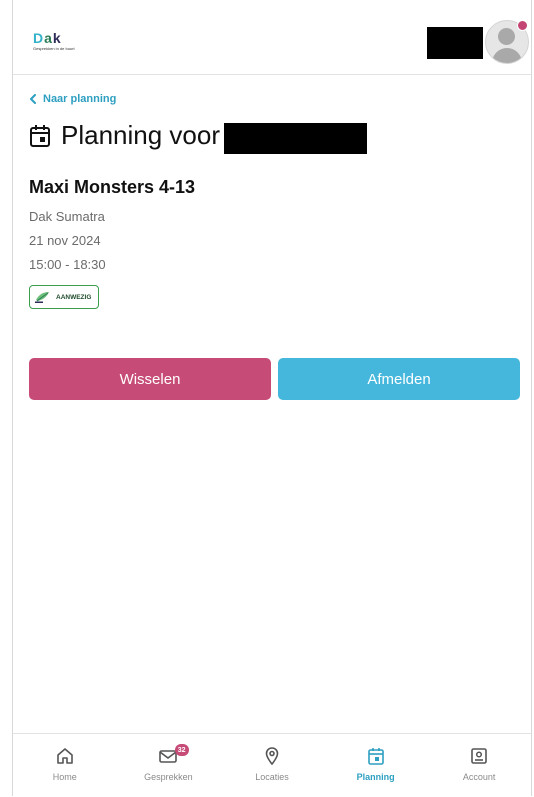 This screenshot has width=534, height=797. What do you see at coordinates (65, 240) in the screenshot?
I see `event-date: 21 nov 2024` at bounding box center [65, 240].